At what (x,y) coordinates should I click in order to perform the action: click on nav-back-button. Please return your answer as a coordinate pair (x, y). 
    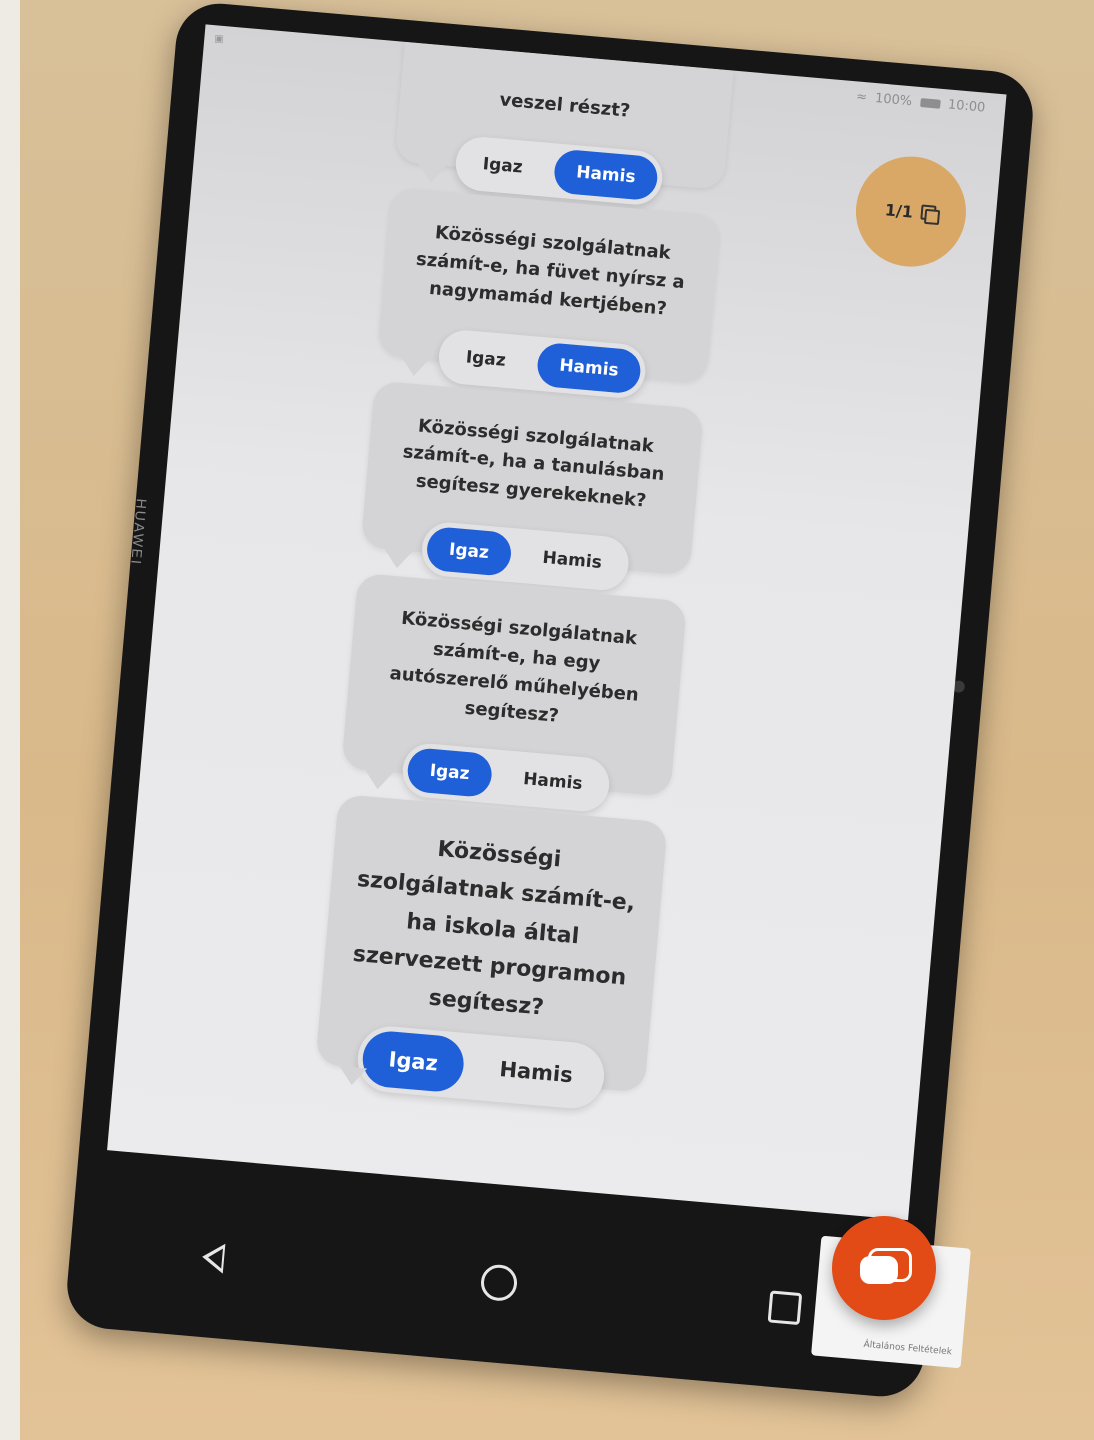
    Looking at the image, I should click on (213, 1257).